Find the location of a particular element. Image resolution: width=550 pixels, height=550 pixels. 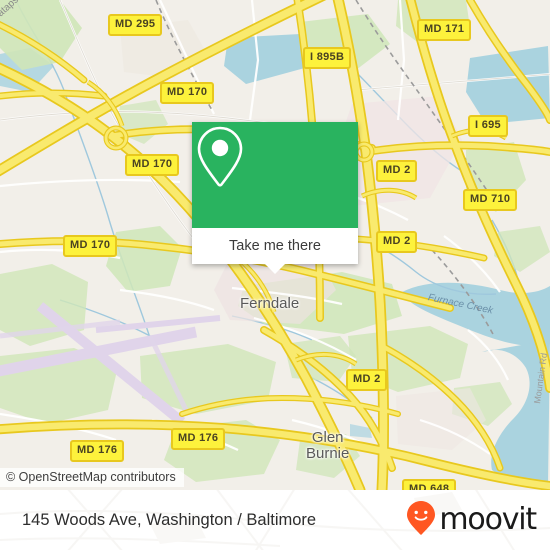

osm-attribution: © OpenStreetMap contributors is located at coordinates (92, 477).